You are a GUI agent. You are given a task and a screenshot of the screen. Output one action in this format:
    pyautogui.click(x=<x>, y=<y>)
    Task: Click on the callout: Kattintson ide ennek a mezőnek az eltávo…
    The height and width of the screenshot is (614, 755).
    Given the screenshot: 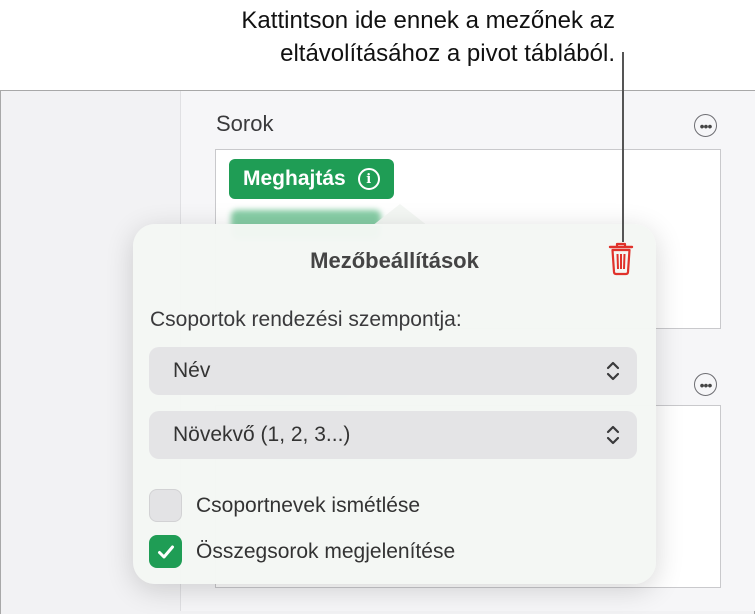 What is the action you would take?
    pyautogui.click(x=355, y=37)
    